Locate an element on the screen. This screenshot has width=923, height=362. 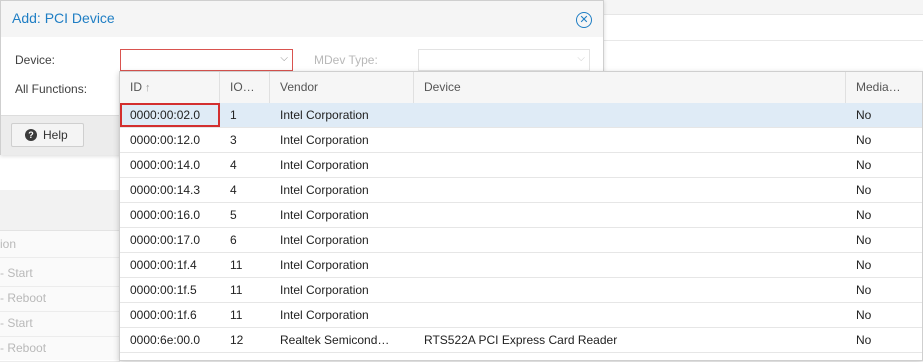
arrow-up-icon: ↑ is located at coordinates (148, 88).